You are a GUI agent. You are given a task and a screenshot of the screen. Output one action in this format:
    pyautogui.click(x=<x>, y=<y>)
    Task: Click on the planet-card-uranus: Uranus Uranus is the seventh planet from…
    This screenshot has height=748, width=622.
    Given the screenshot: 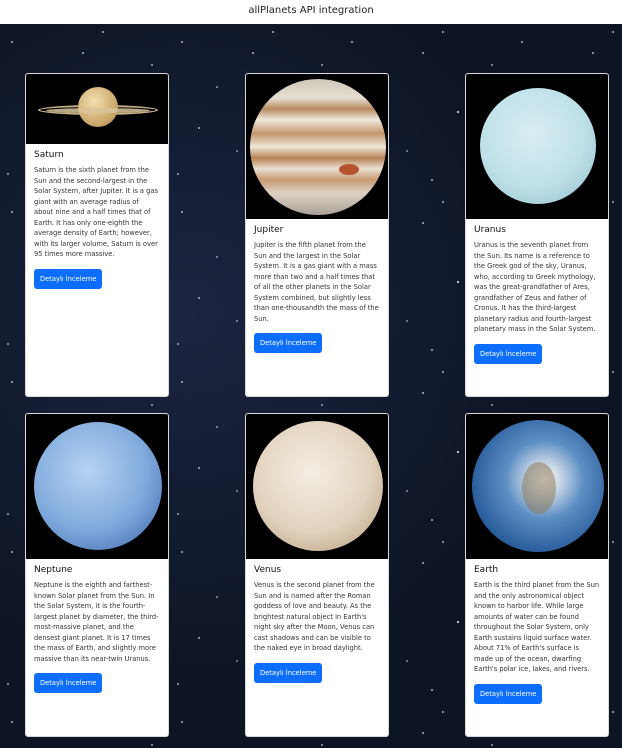 What is the action you would take?
    pyautogui.click(x=537, y=235)
    